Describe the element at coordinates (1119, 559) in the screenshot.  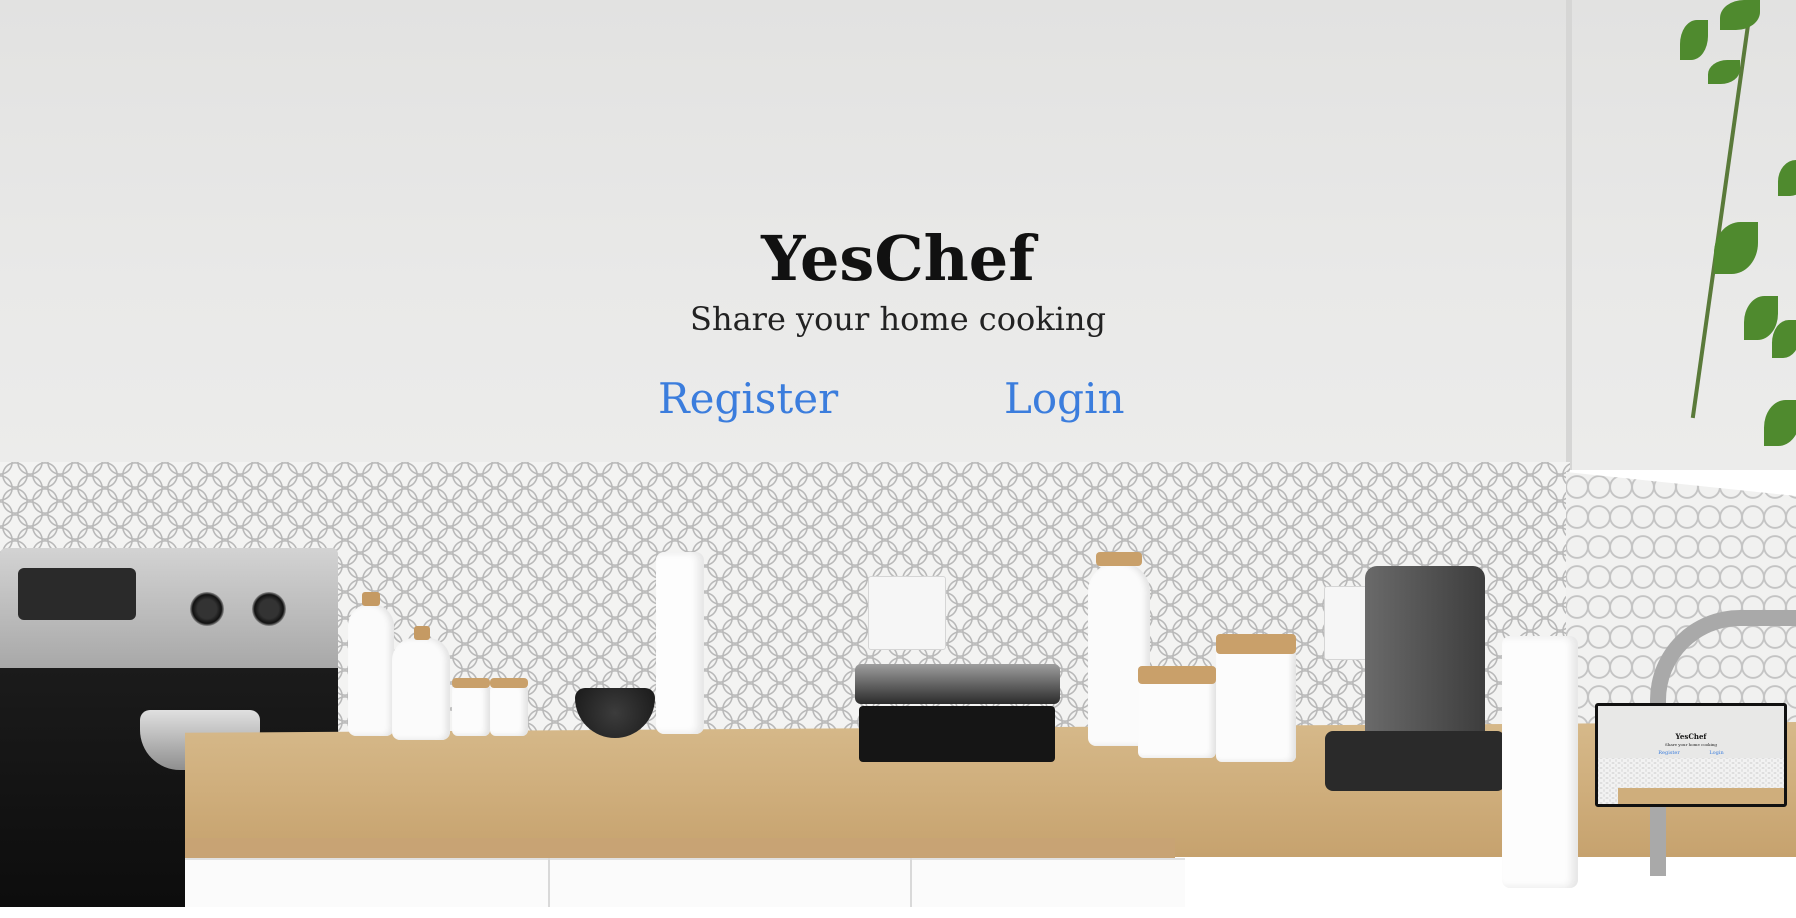
I see `vase-lid` at that location.